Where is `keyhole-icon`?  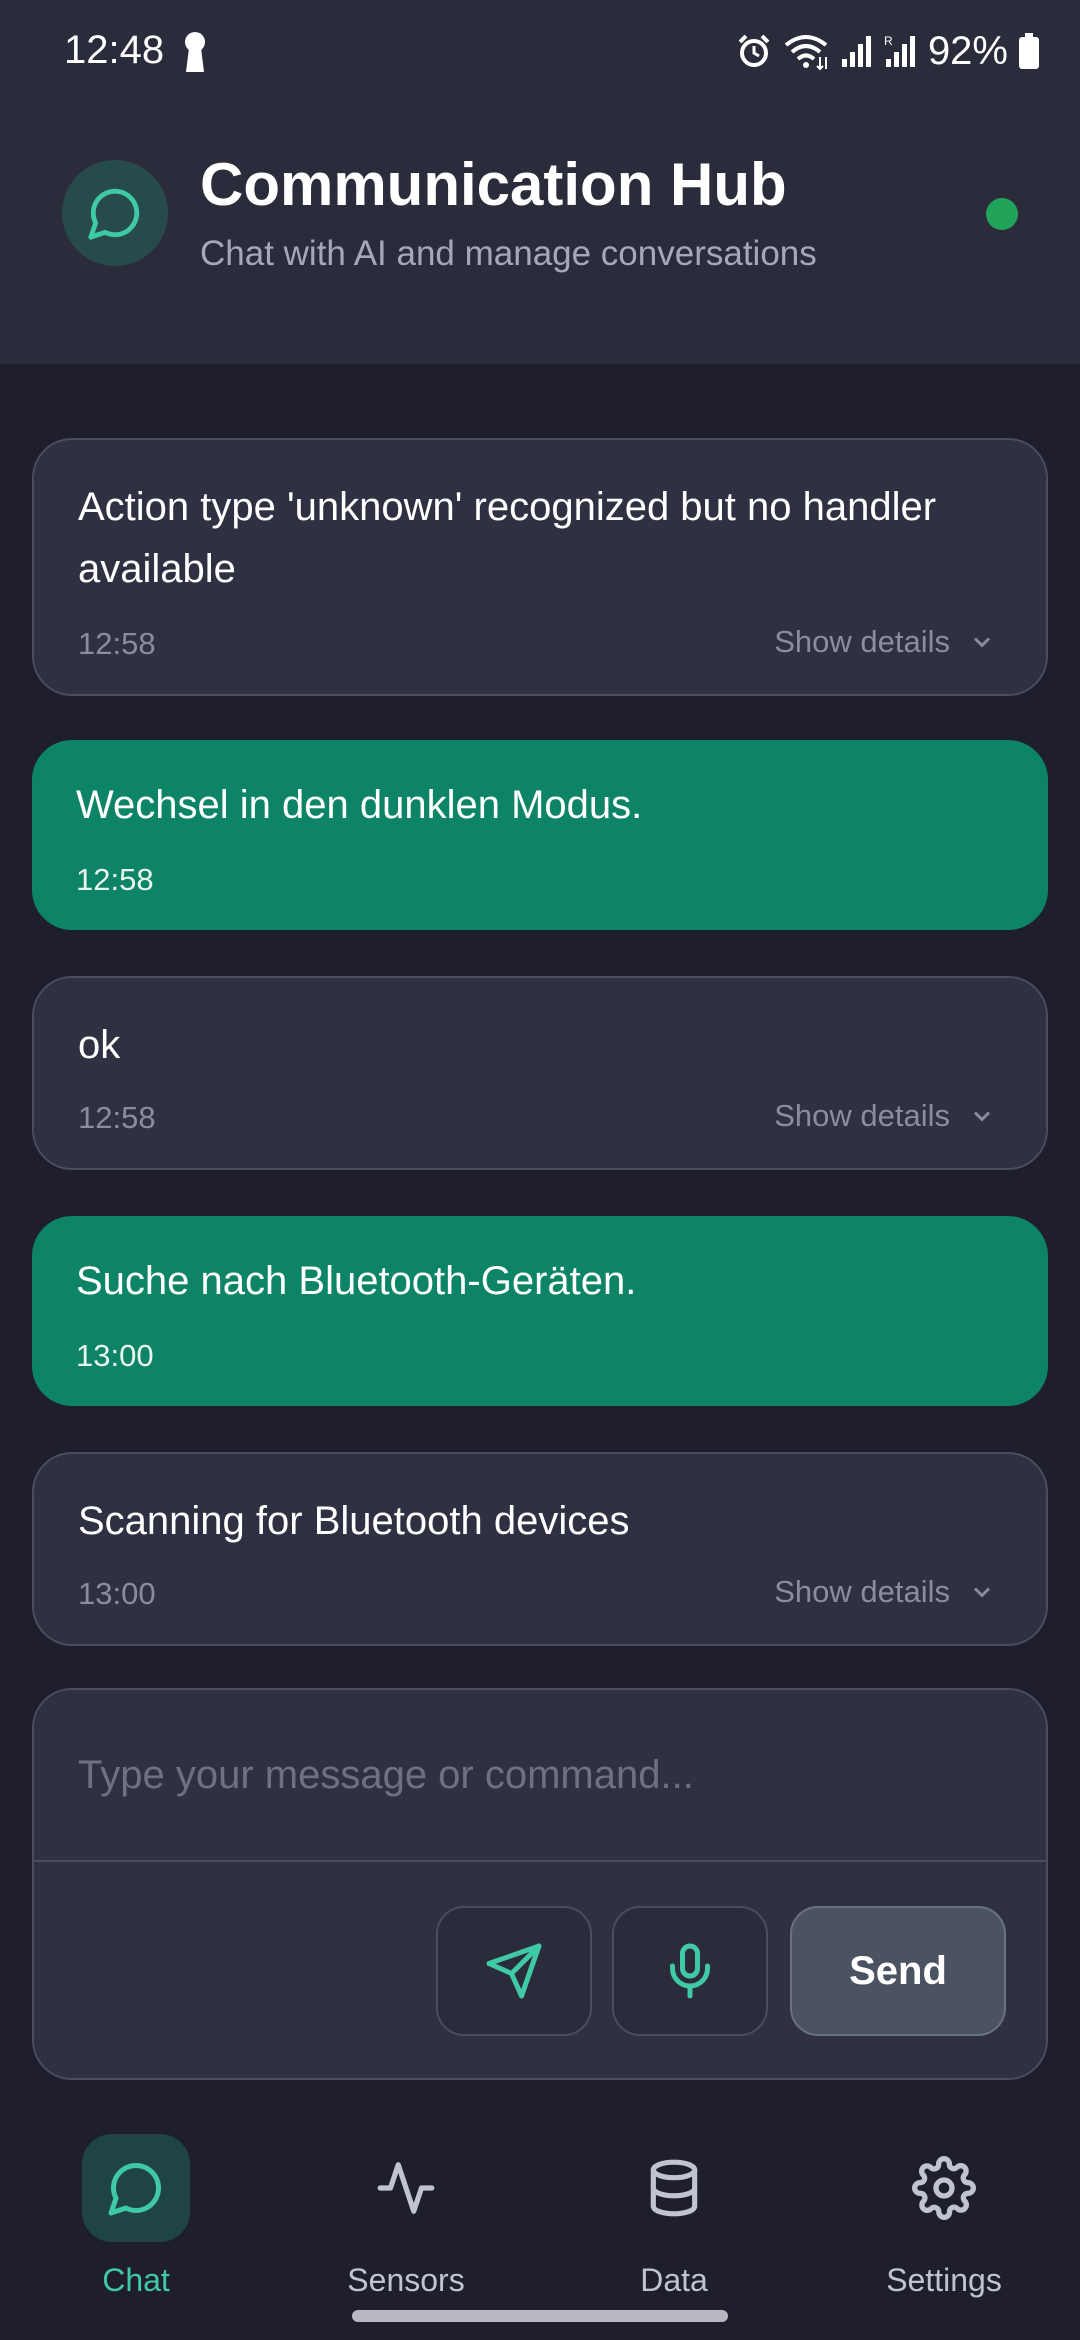 keyhole-icon is located at coordinates (195, 52).